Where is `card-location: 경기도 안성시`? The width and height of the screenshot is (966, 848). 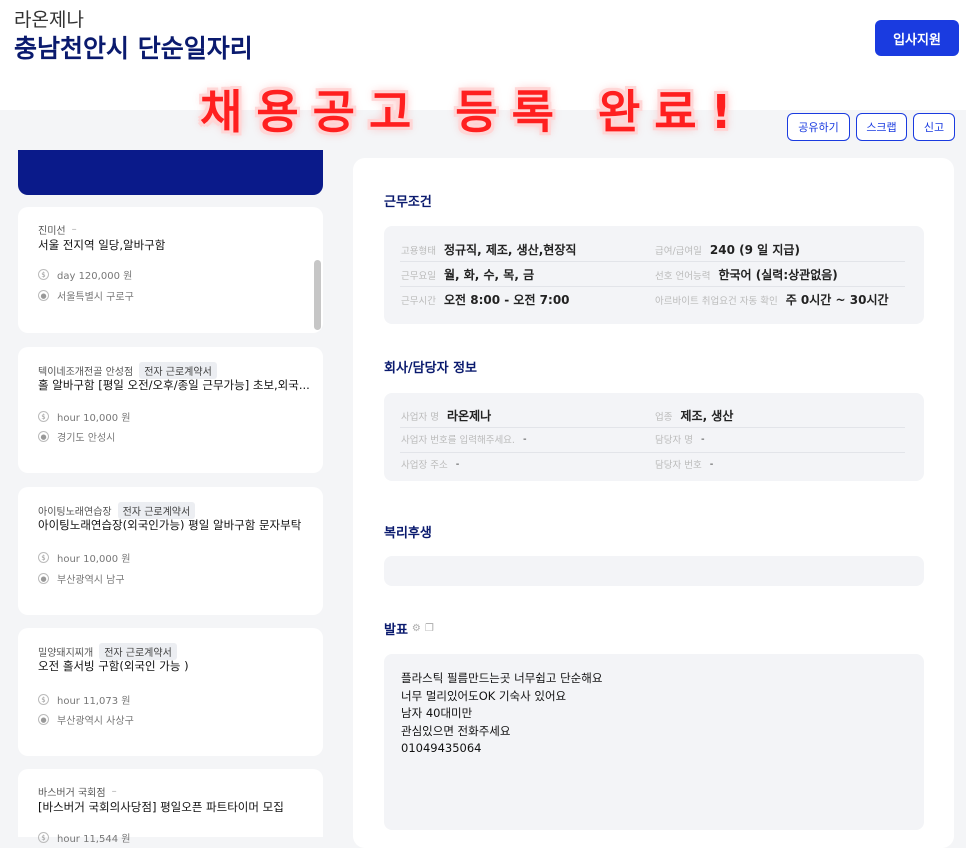
card-location: 경기도 안성시 is located at coordinates (86, 438).